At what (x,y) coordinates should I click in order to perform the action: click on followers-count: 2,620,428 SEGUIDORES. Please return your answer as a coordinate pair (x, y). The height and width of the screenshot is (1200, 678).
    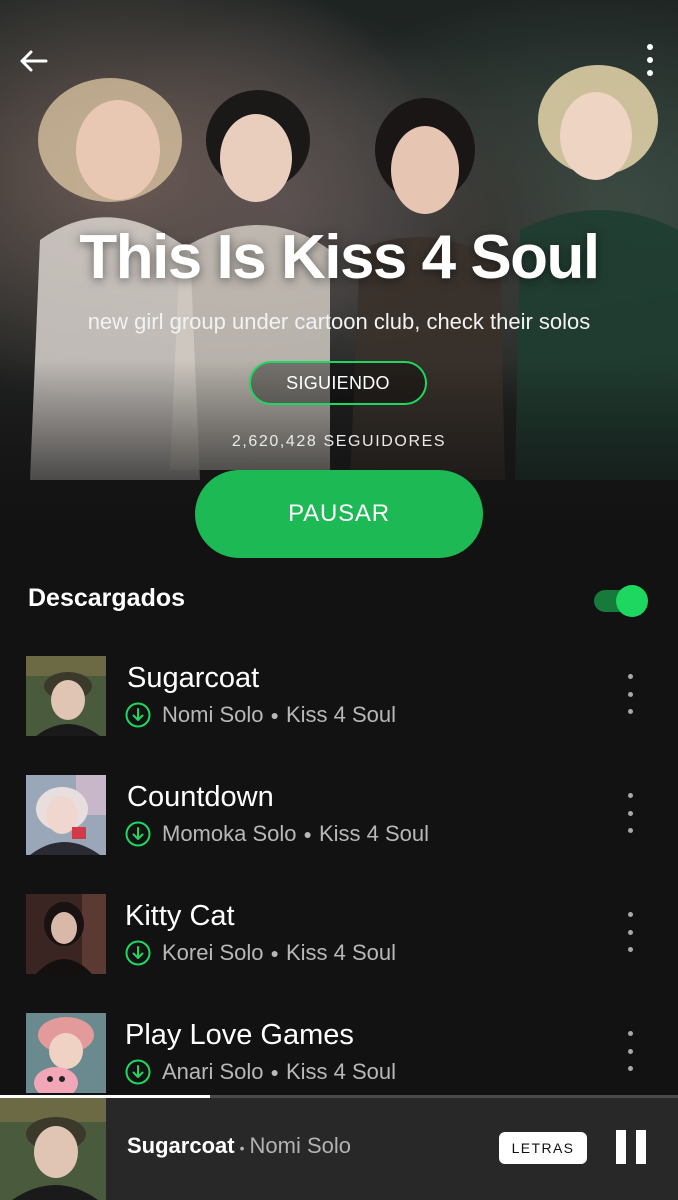
    Looking at the image, I should click on (339, 441).